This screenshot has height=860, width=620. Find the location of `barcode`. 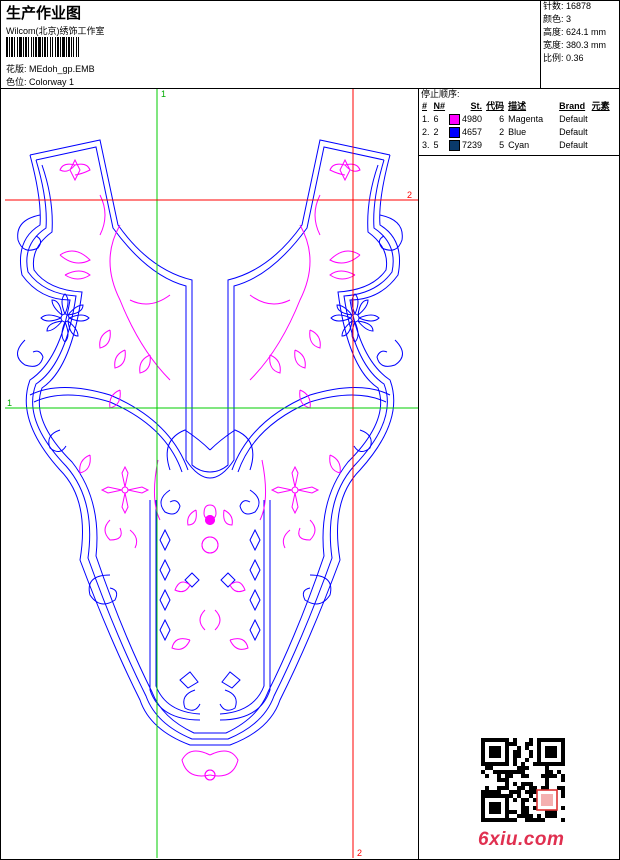

barcode is located at coordinates (78, 47).